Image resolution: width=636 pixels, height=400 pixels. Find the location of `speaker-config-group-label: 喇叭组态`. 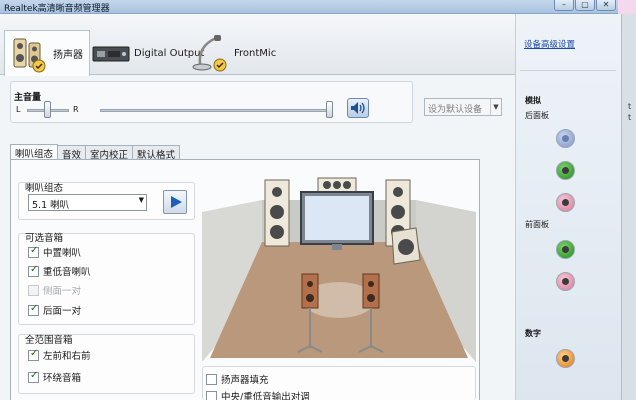

speaker-config-group-label: 喇叭组态 is located at coordinates (44, 188).